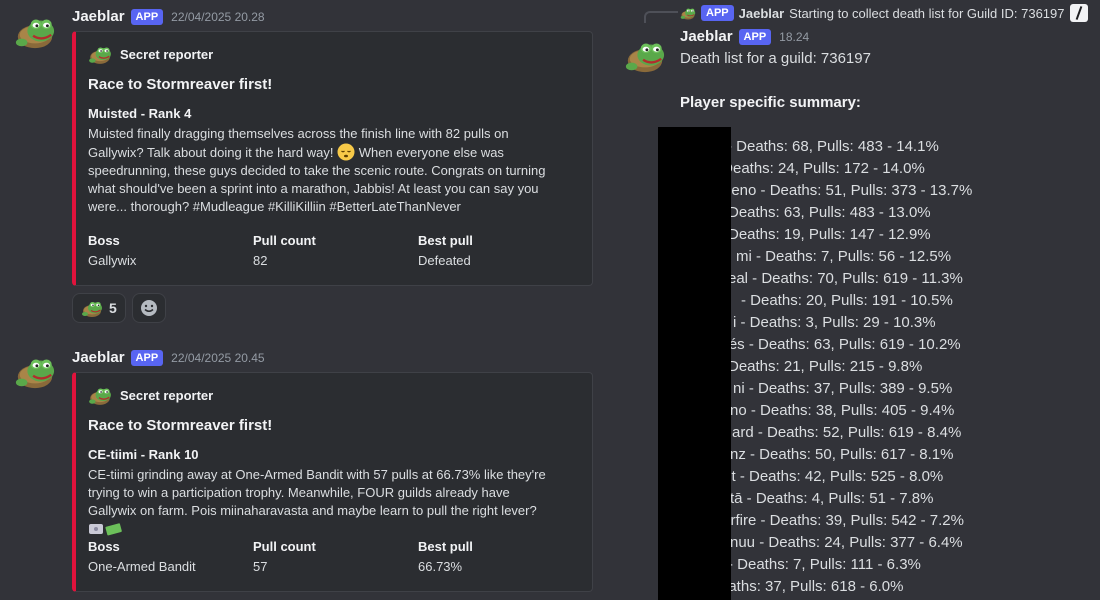  I want to click on reply-username: Jaeblar, so click(761, 13).